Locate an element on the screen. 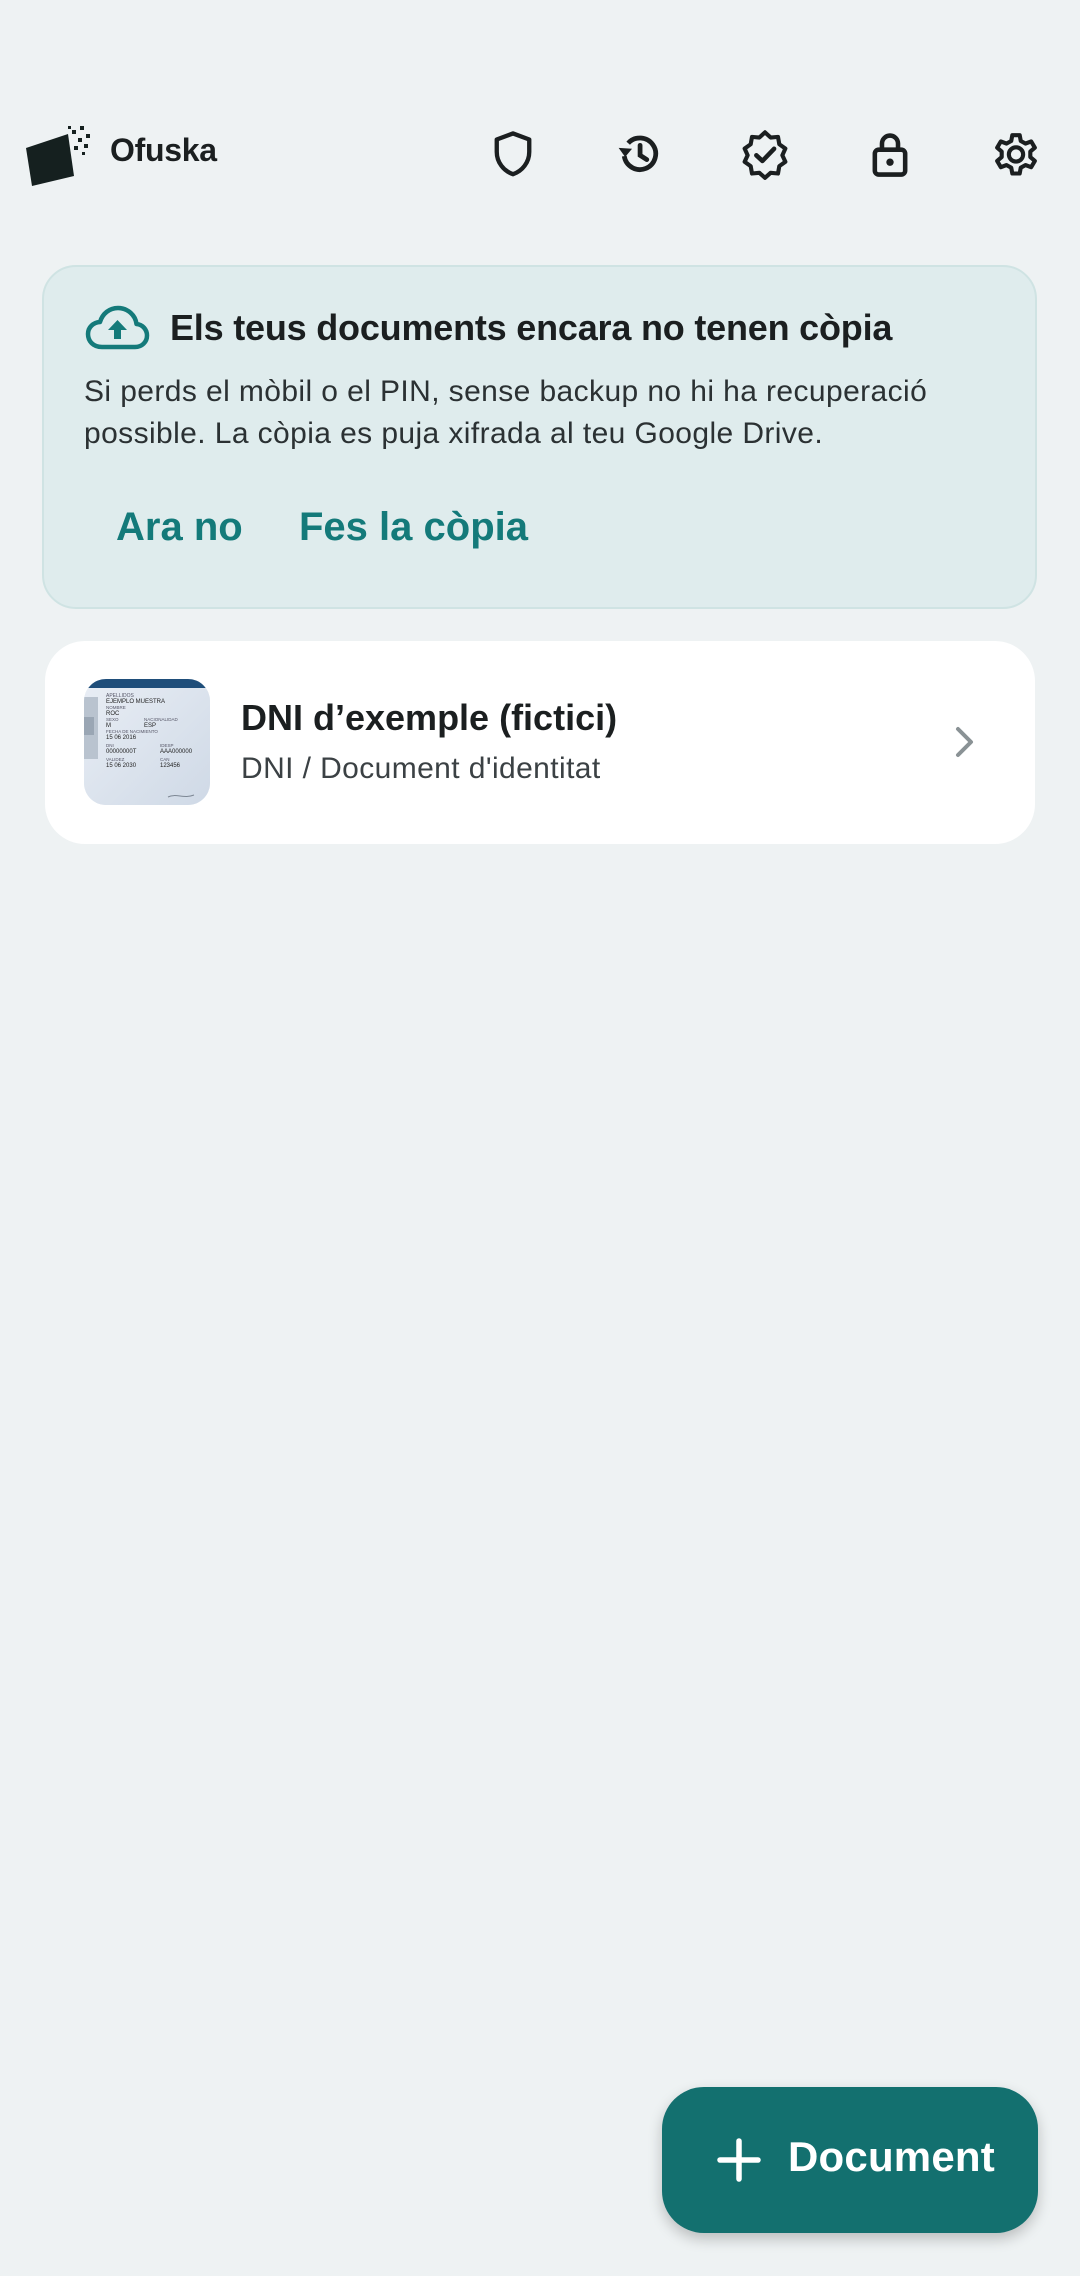  verified-badge-icon is located at coordinates (765, 155).